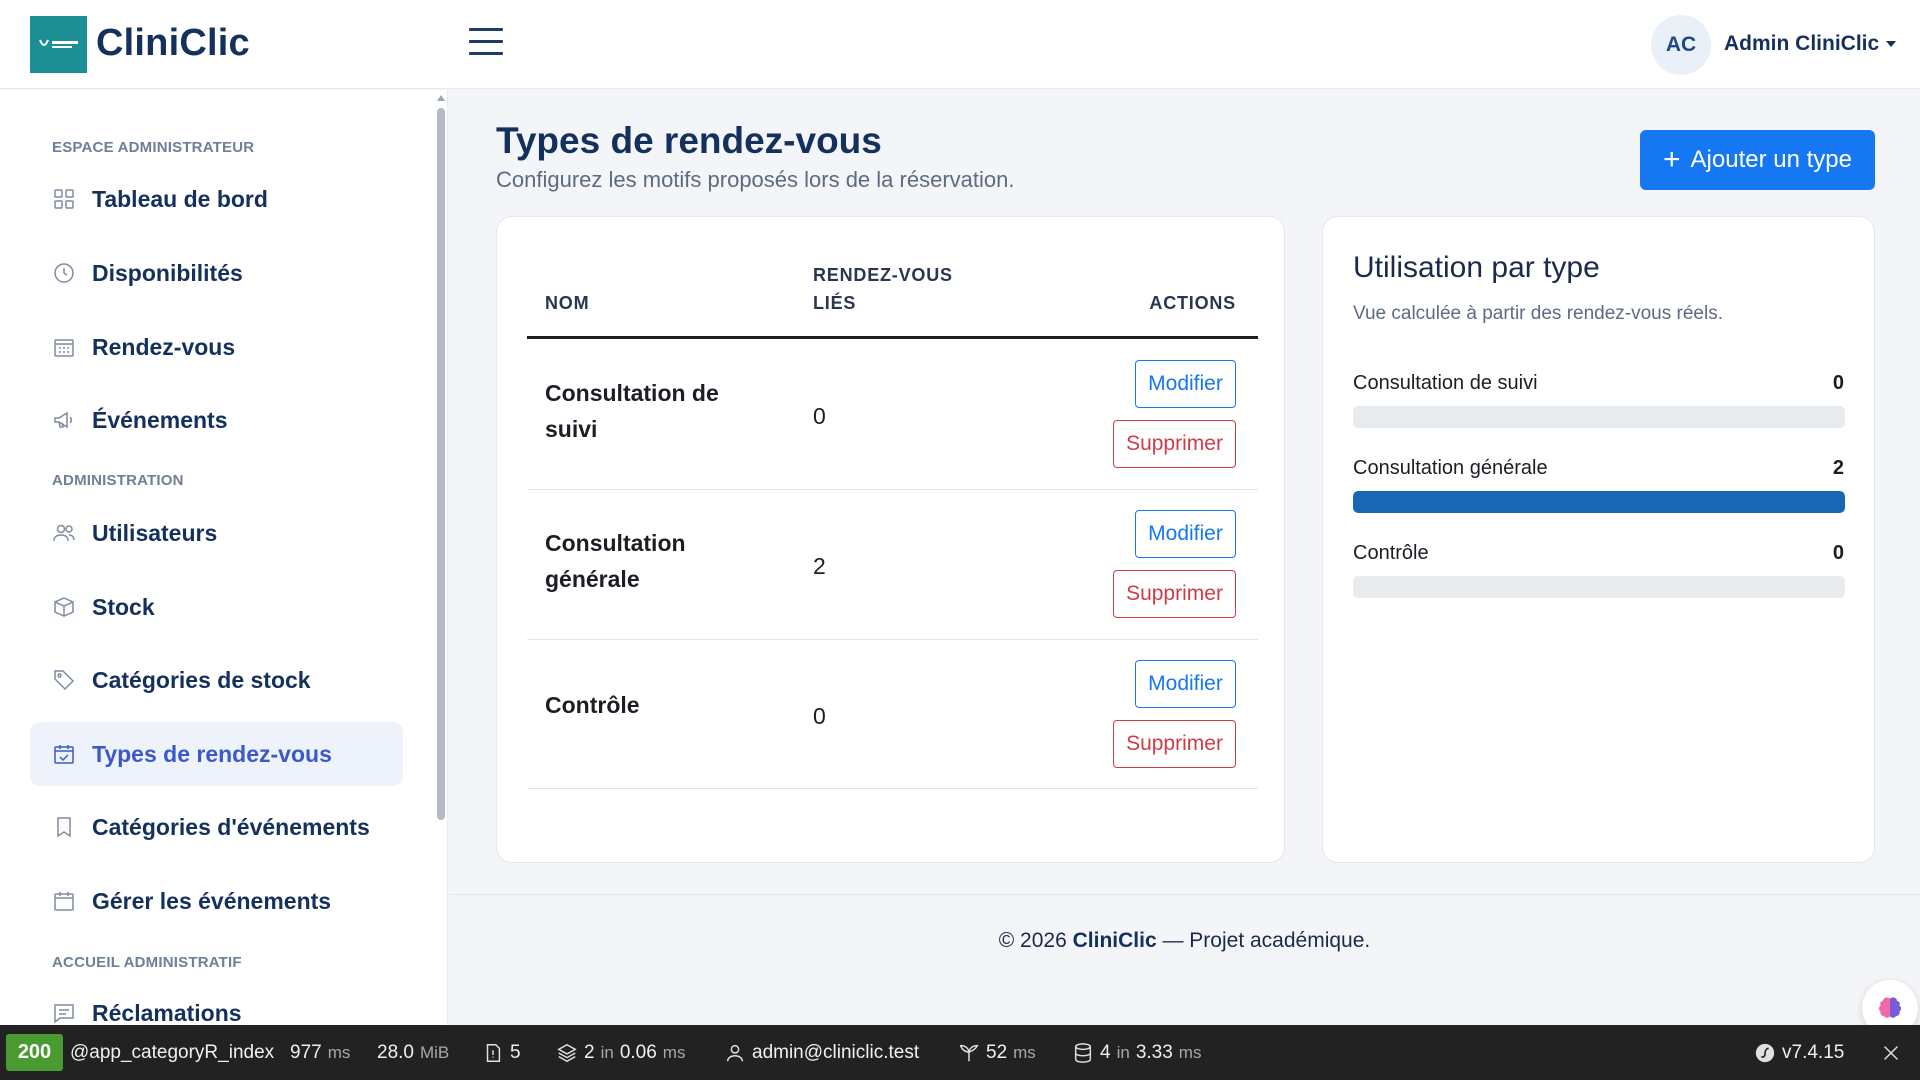 This screenshot has width=1920, height=1080. I want to click on sidebar-item-users: Utilisateurs, so click(216, 533).